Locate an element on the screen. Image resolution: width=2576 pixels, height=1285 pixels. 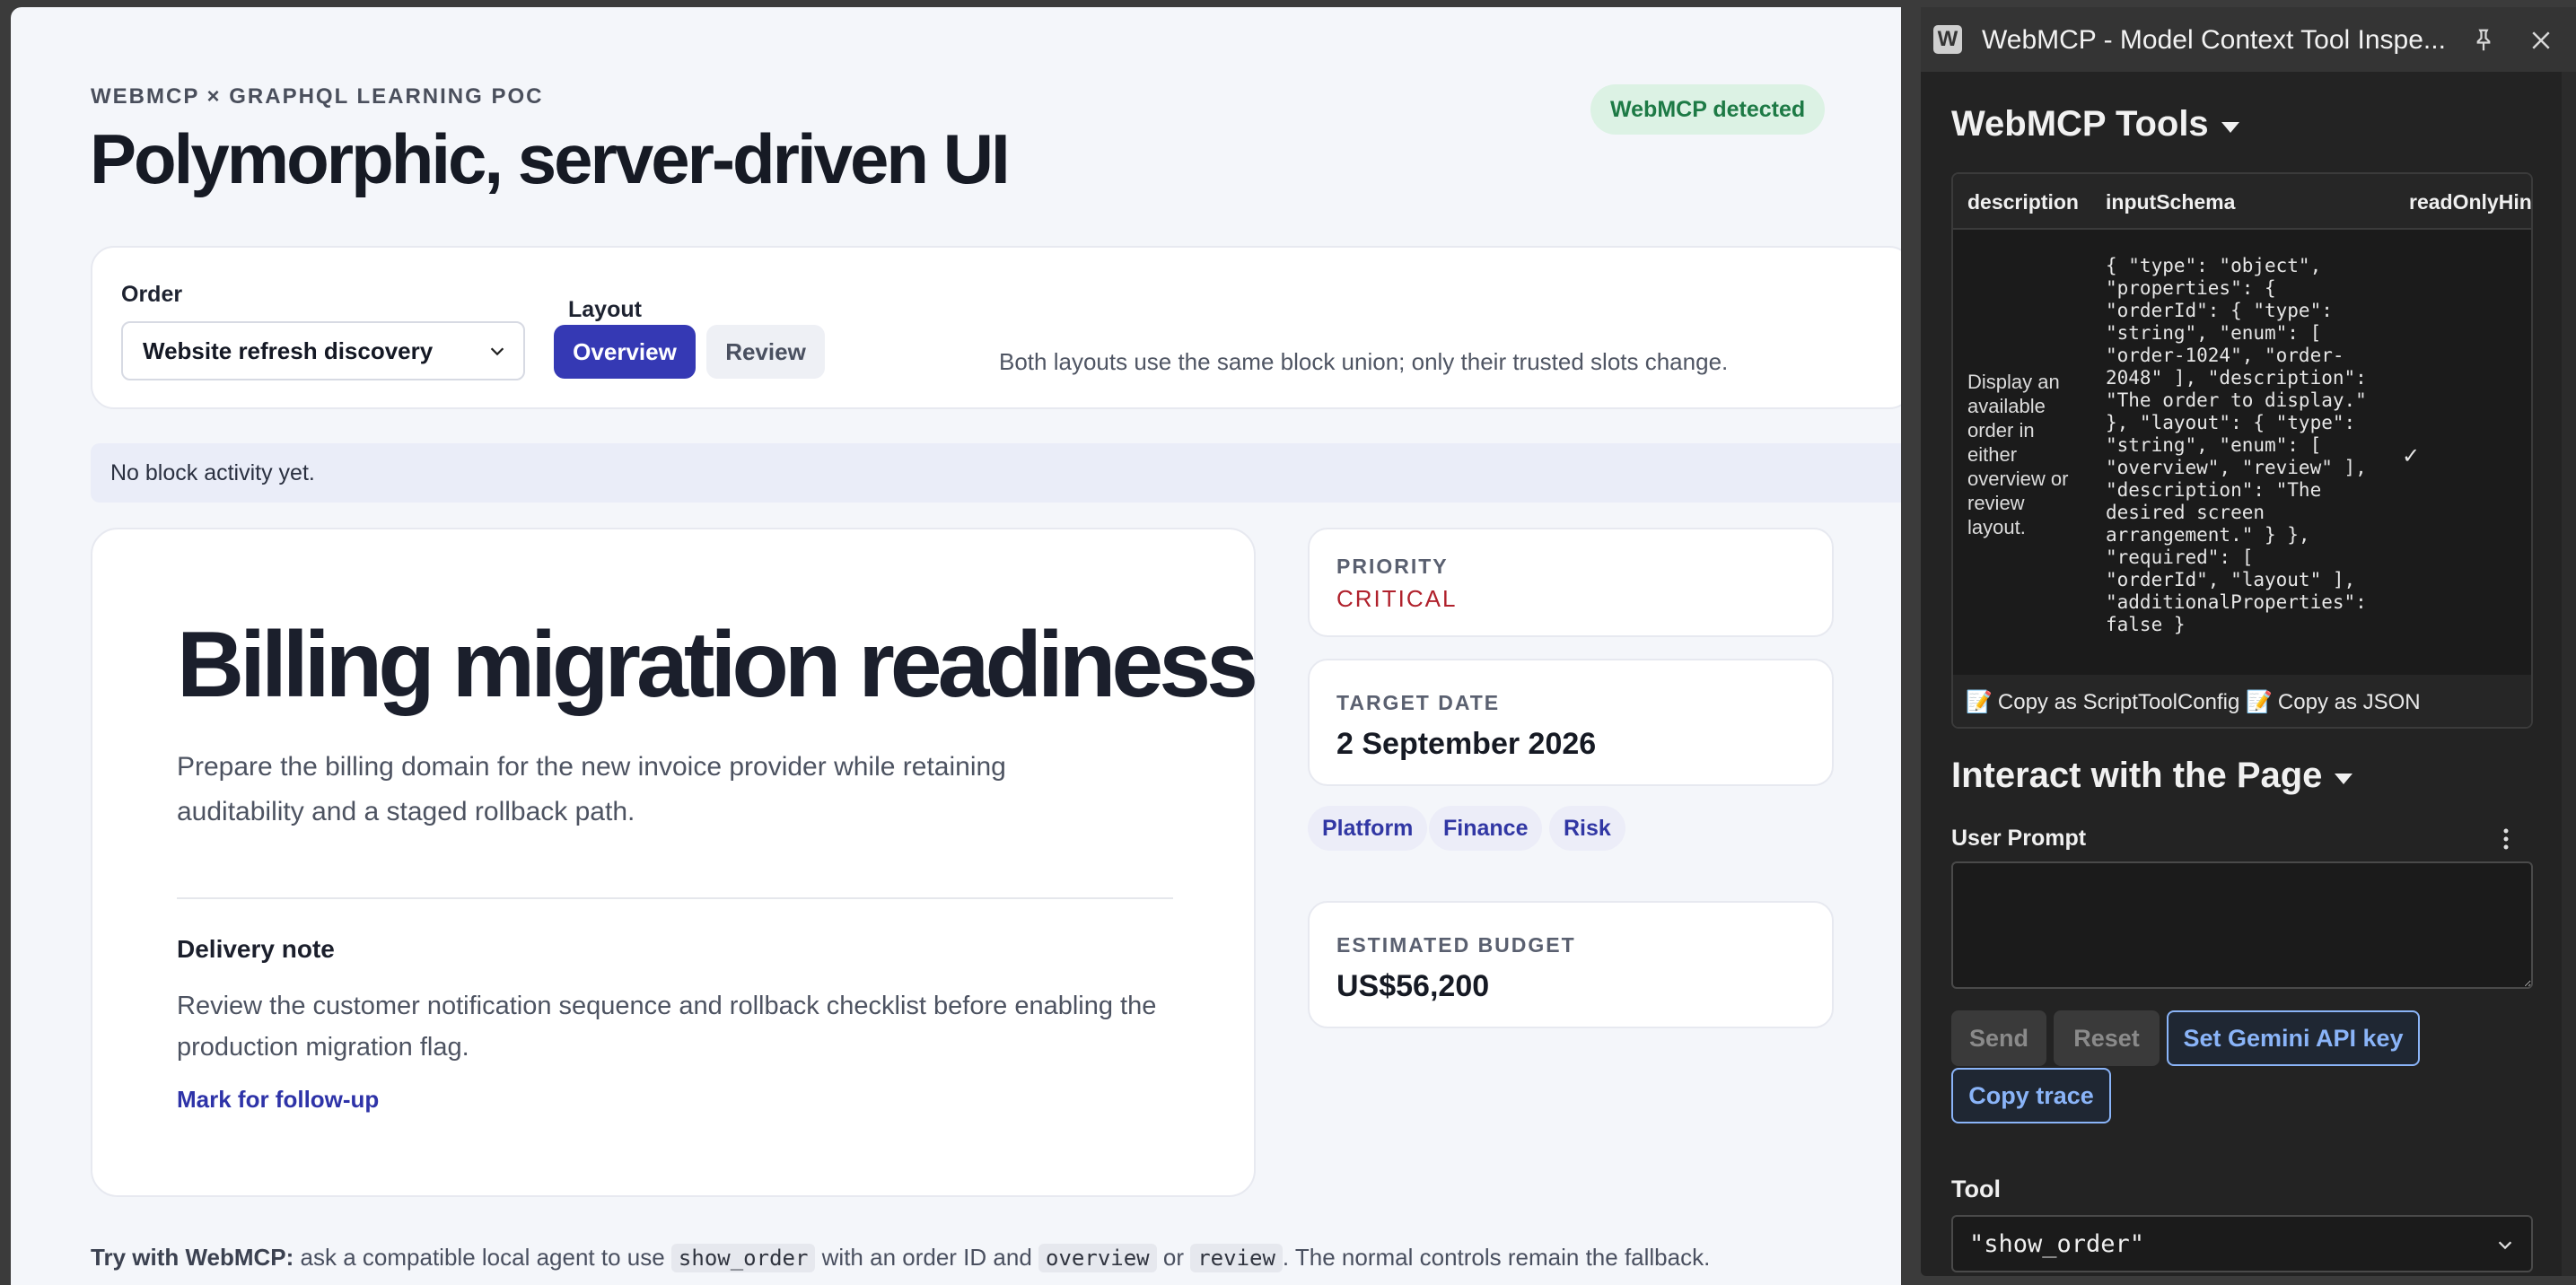
copy-script-config-button: 📝 Copy as ScriptToolConfig is located at coordinates (2102, 702).